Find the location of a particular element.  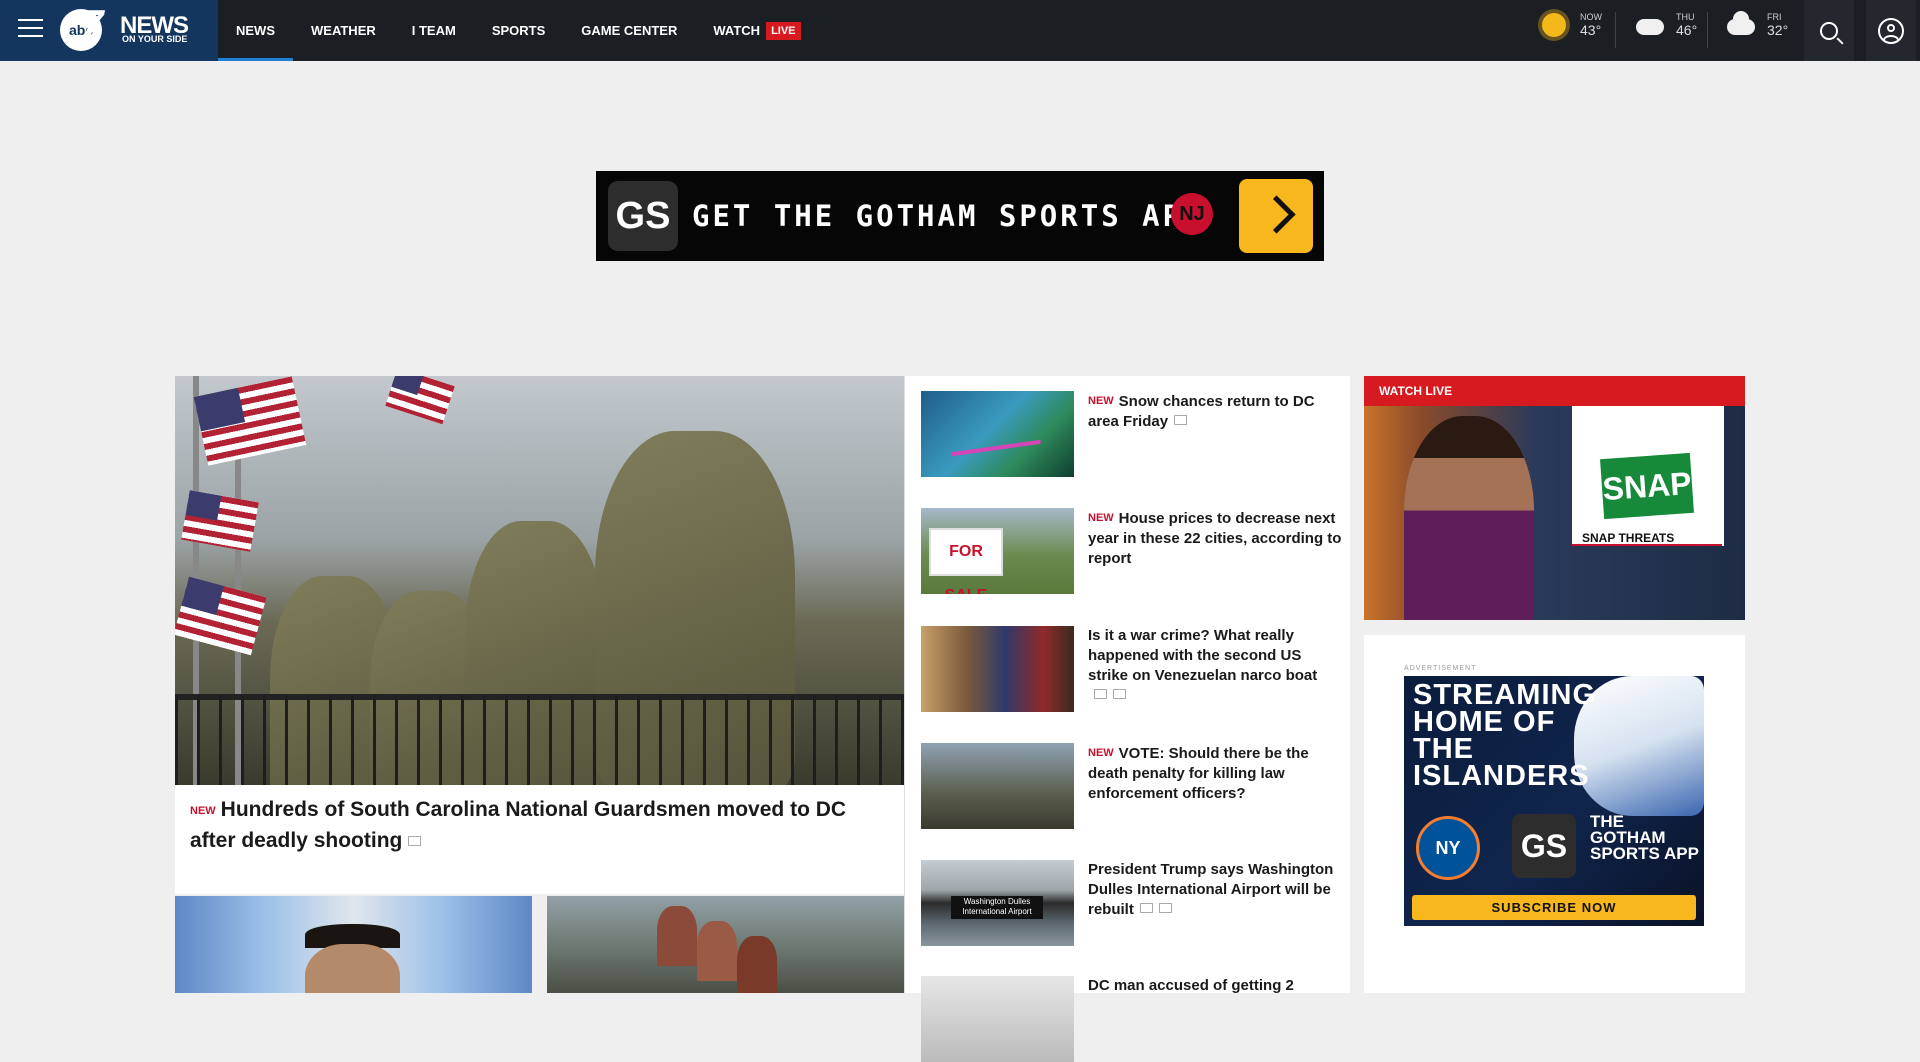

snap-graphic: SNAP SNAP THREATS is located at coordinates (1648, 476).